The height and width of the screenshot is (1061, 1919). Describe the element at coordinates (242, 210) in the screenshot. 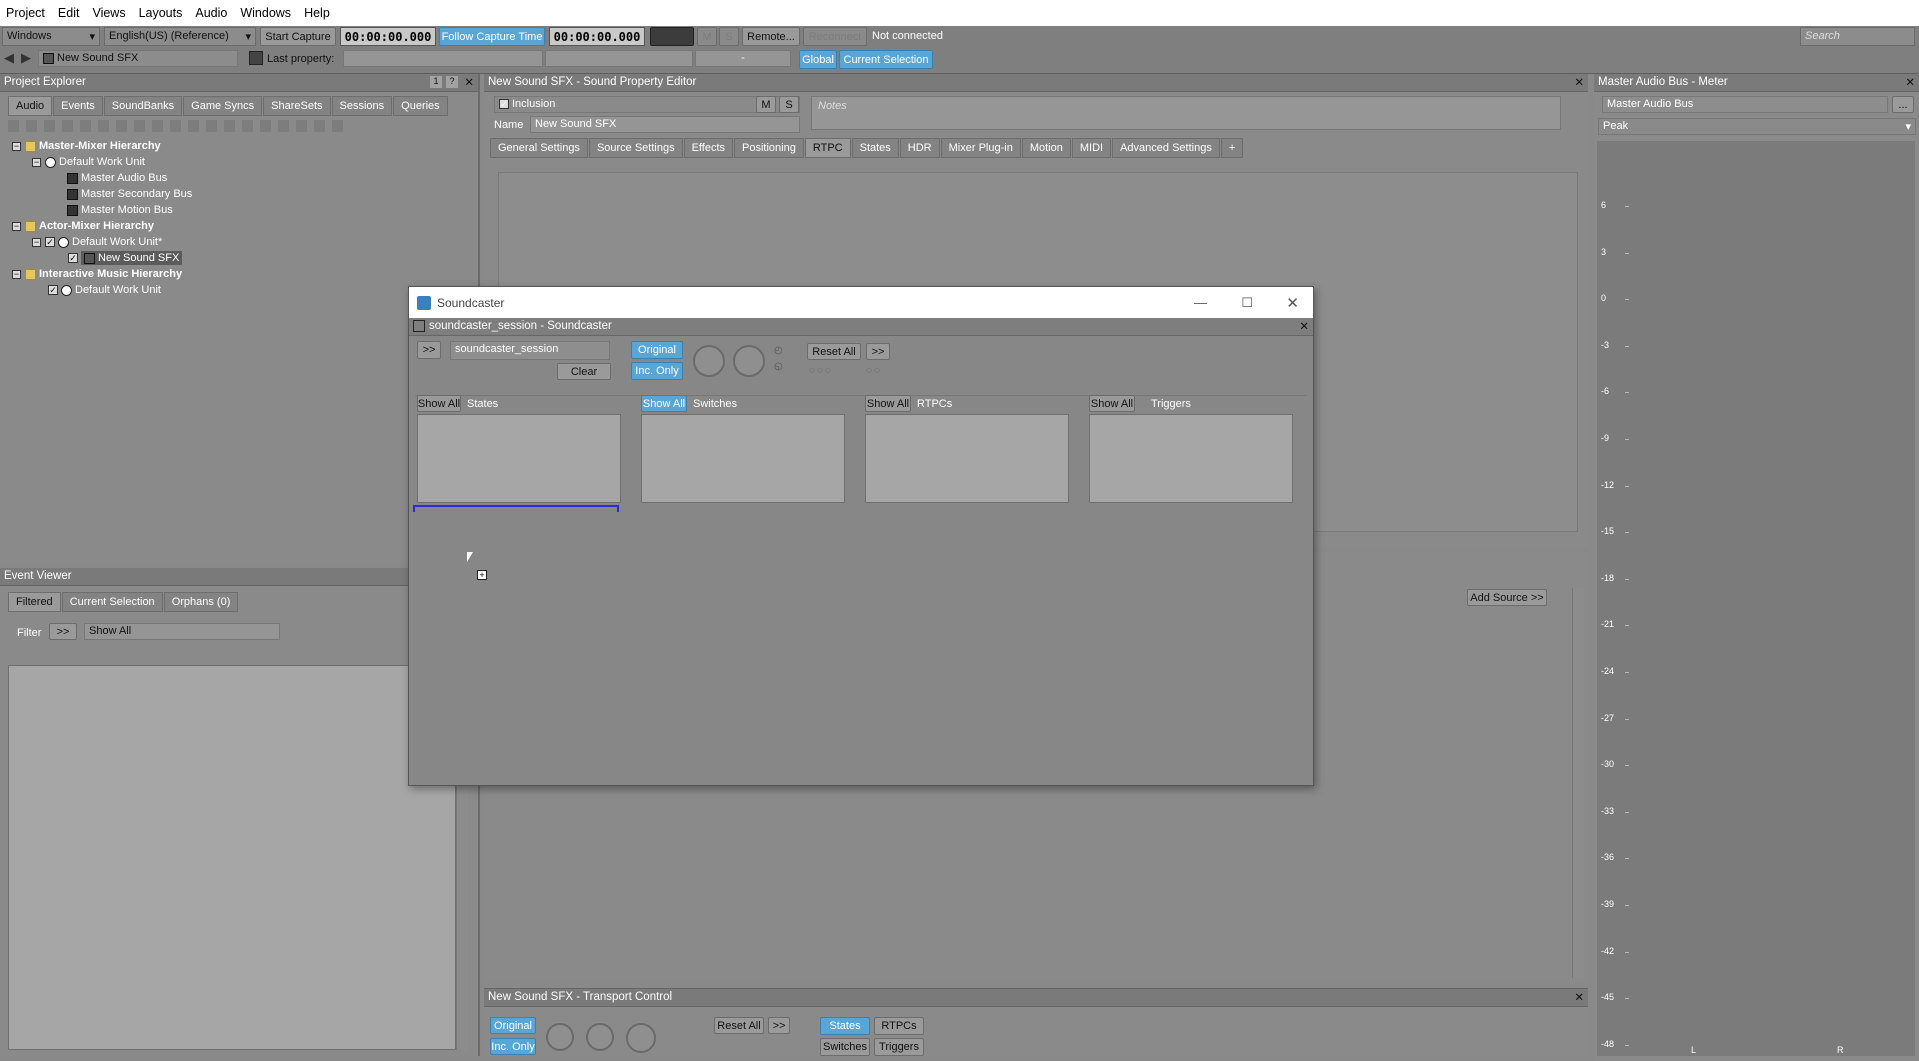

I see `tree-item: Master Motion Bus` at that location.